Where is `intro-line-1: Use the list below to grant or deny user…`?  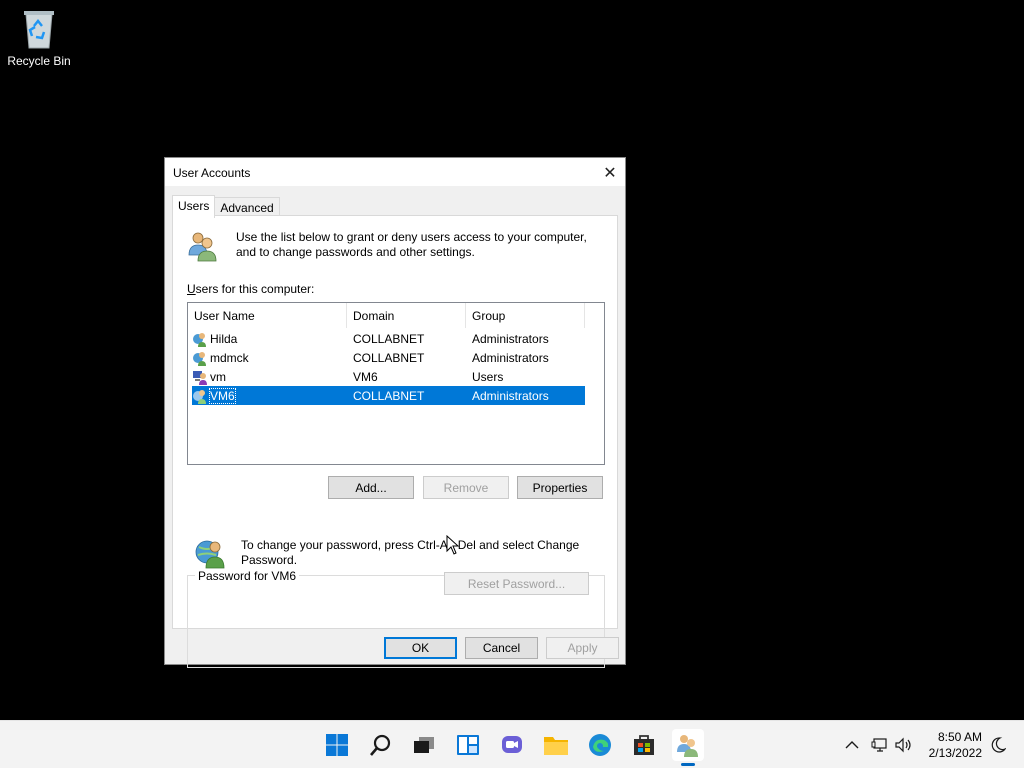 intro-line-1: Use the list below to grant or deny user… is located at coordinates (411, 237).